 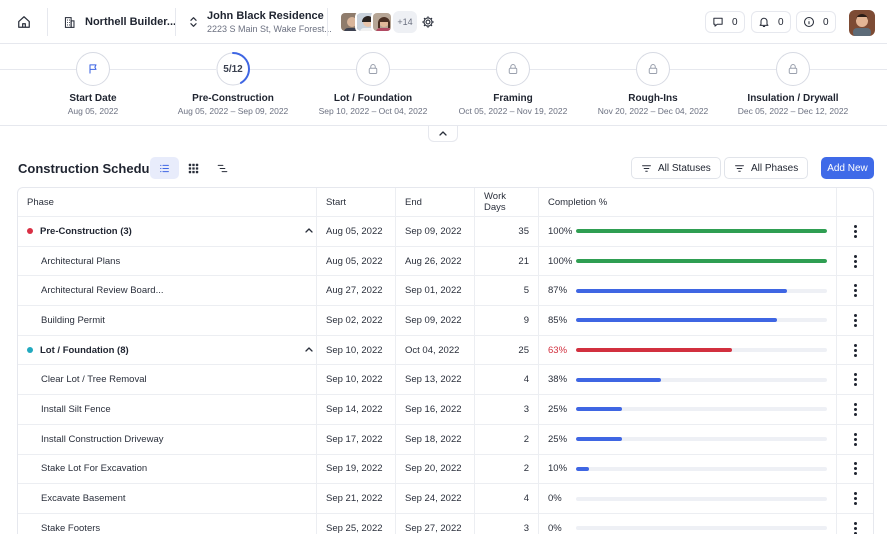 I want to click on settings-button, so click(x=428, y=22).